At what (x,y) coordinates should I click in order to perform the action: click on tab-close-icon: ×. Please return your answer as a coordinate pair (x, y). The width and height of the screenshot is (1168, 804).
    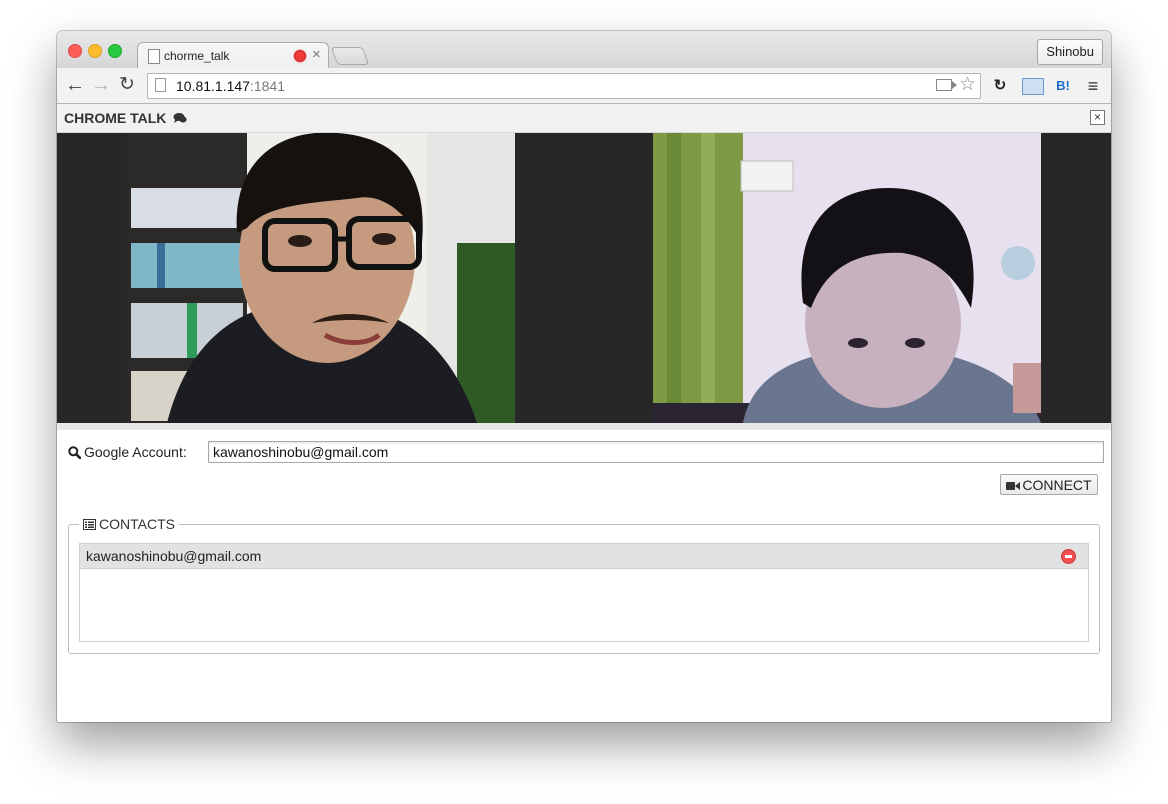
    Looking at the image, I should click on (316, 54).